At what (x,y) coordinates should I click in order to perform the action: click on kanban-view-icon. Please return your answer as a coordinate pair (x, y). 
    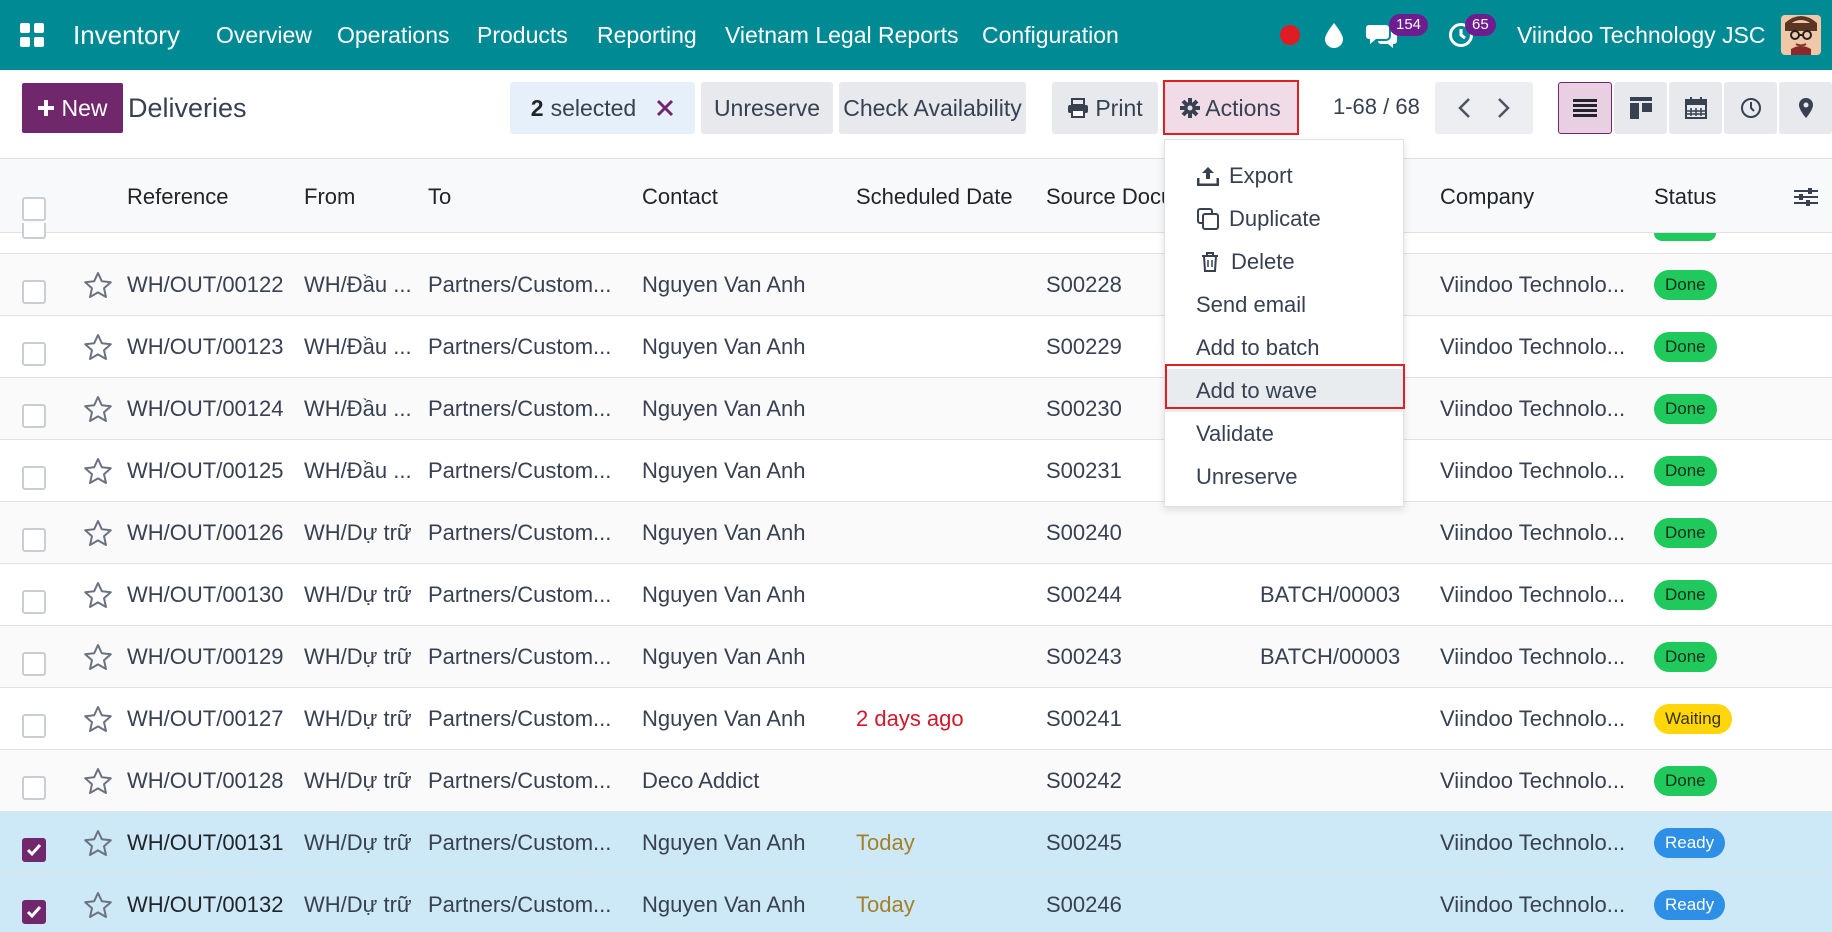
    Looking at the image, I should click on (1640, 108).